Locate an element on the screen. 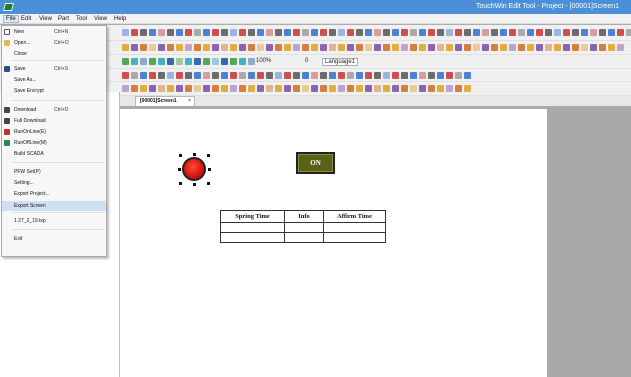 The width and height of the screenshot is (631, 377). alarm-table: Spring Time Info Affirm Time is located at coordinates (303, 226).